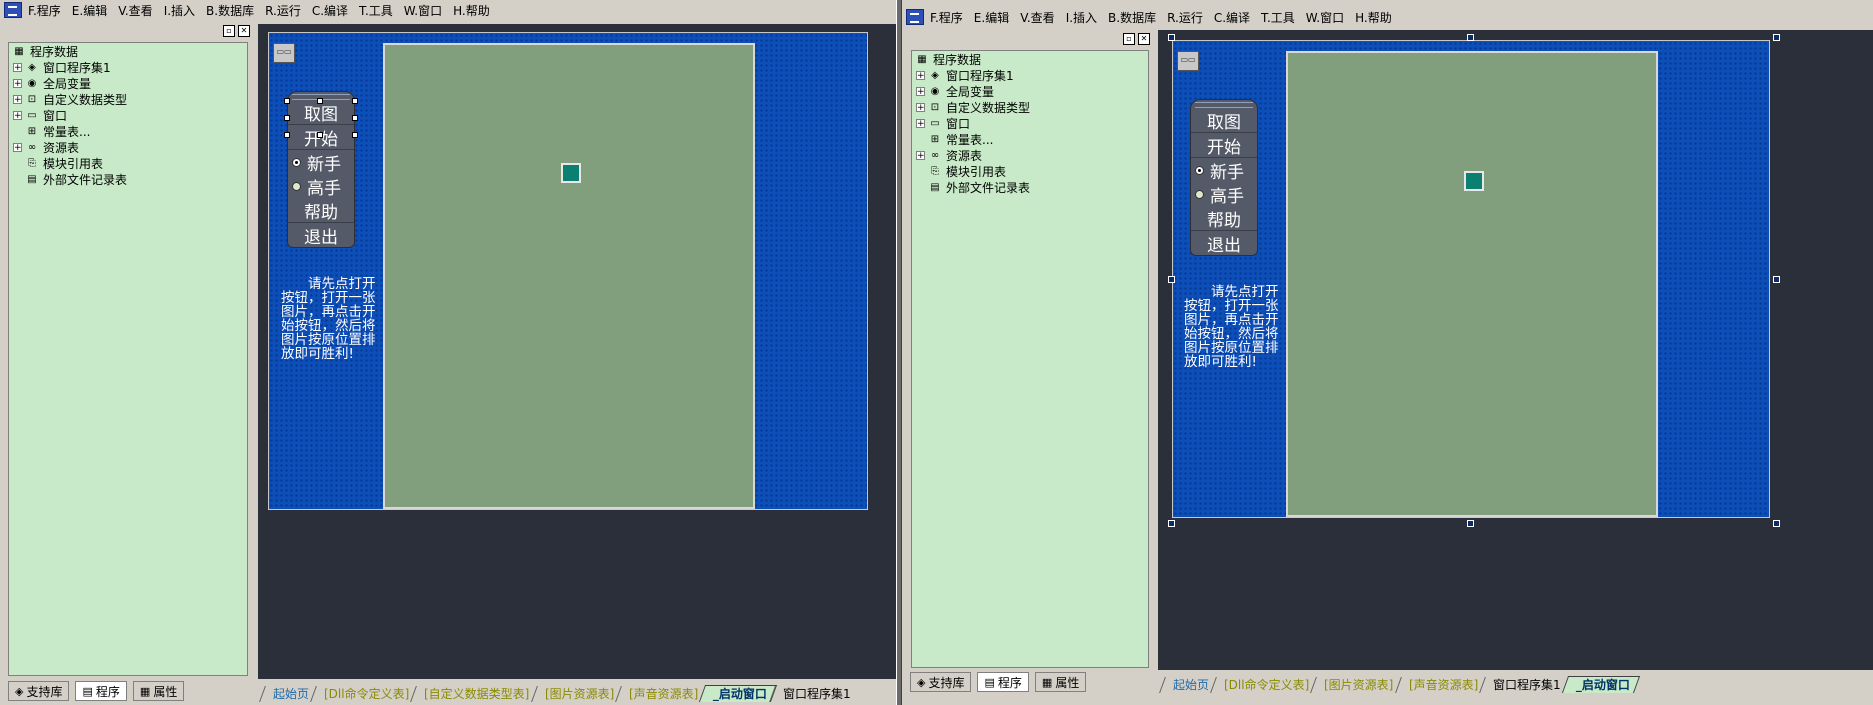 The width and height of the screenshot is (1873, 705). Describe the element at coordinates (128, 179) in the screenshot. I see `tree-item-external-files: ▤ 外部文件记录表` at that location.